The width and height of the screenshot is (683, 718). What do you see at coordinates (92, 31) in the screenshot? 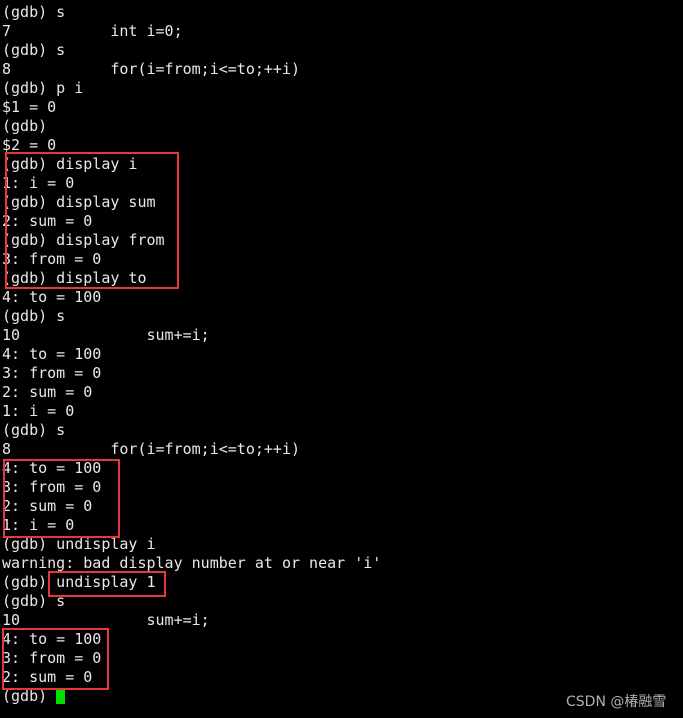
I see `terminal-line: 7 int i=0;` at bounding box center [92, 31].